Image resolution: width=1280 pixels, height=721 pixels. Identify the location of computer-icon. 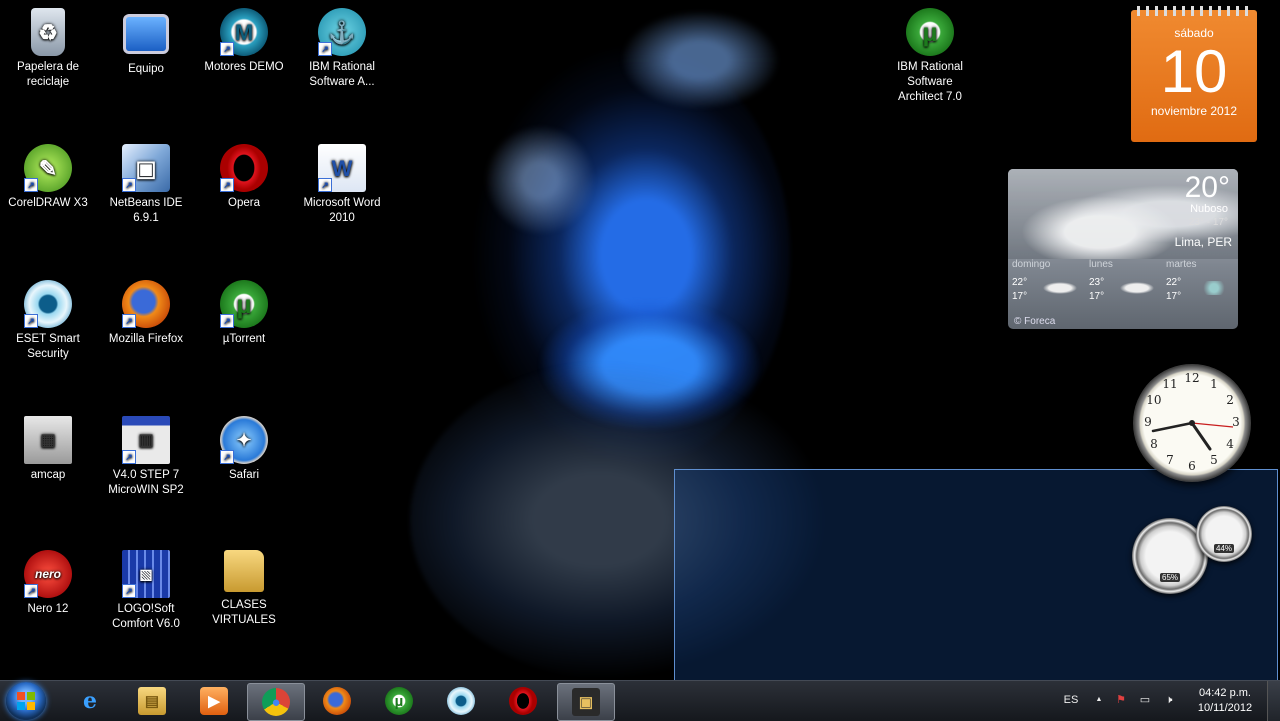
(146, 34).